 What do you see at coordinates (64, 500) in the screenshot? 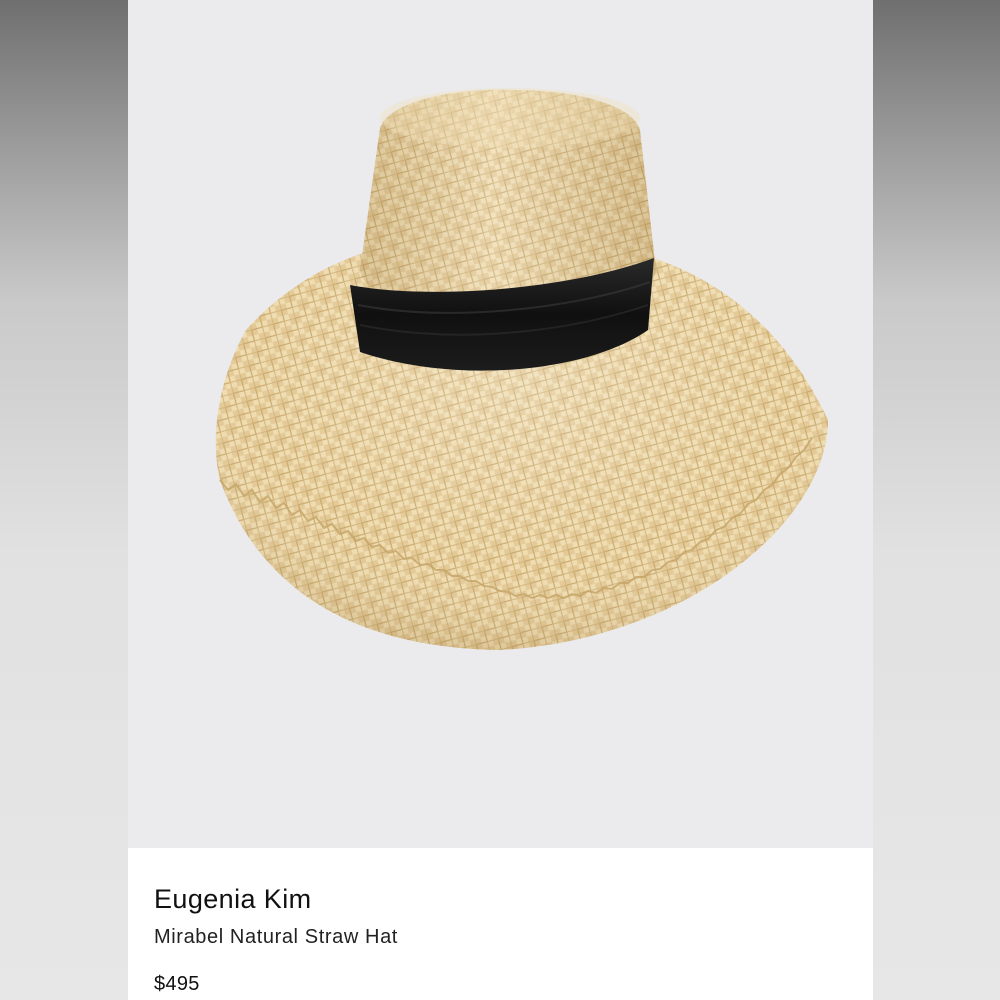
I see `left-blur-margin` at bounding box center [64, 500].